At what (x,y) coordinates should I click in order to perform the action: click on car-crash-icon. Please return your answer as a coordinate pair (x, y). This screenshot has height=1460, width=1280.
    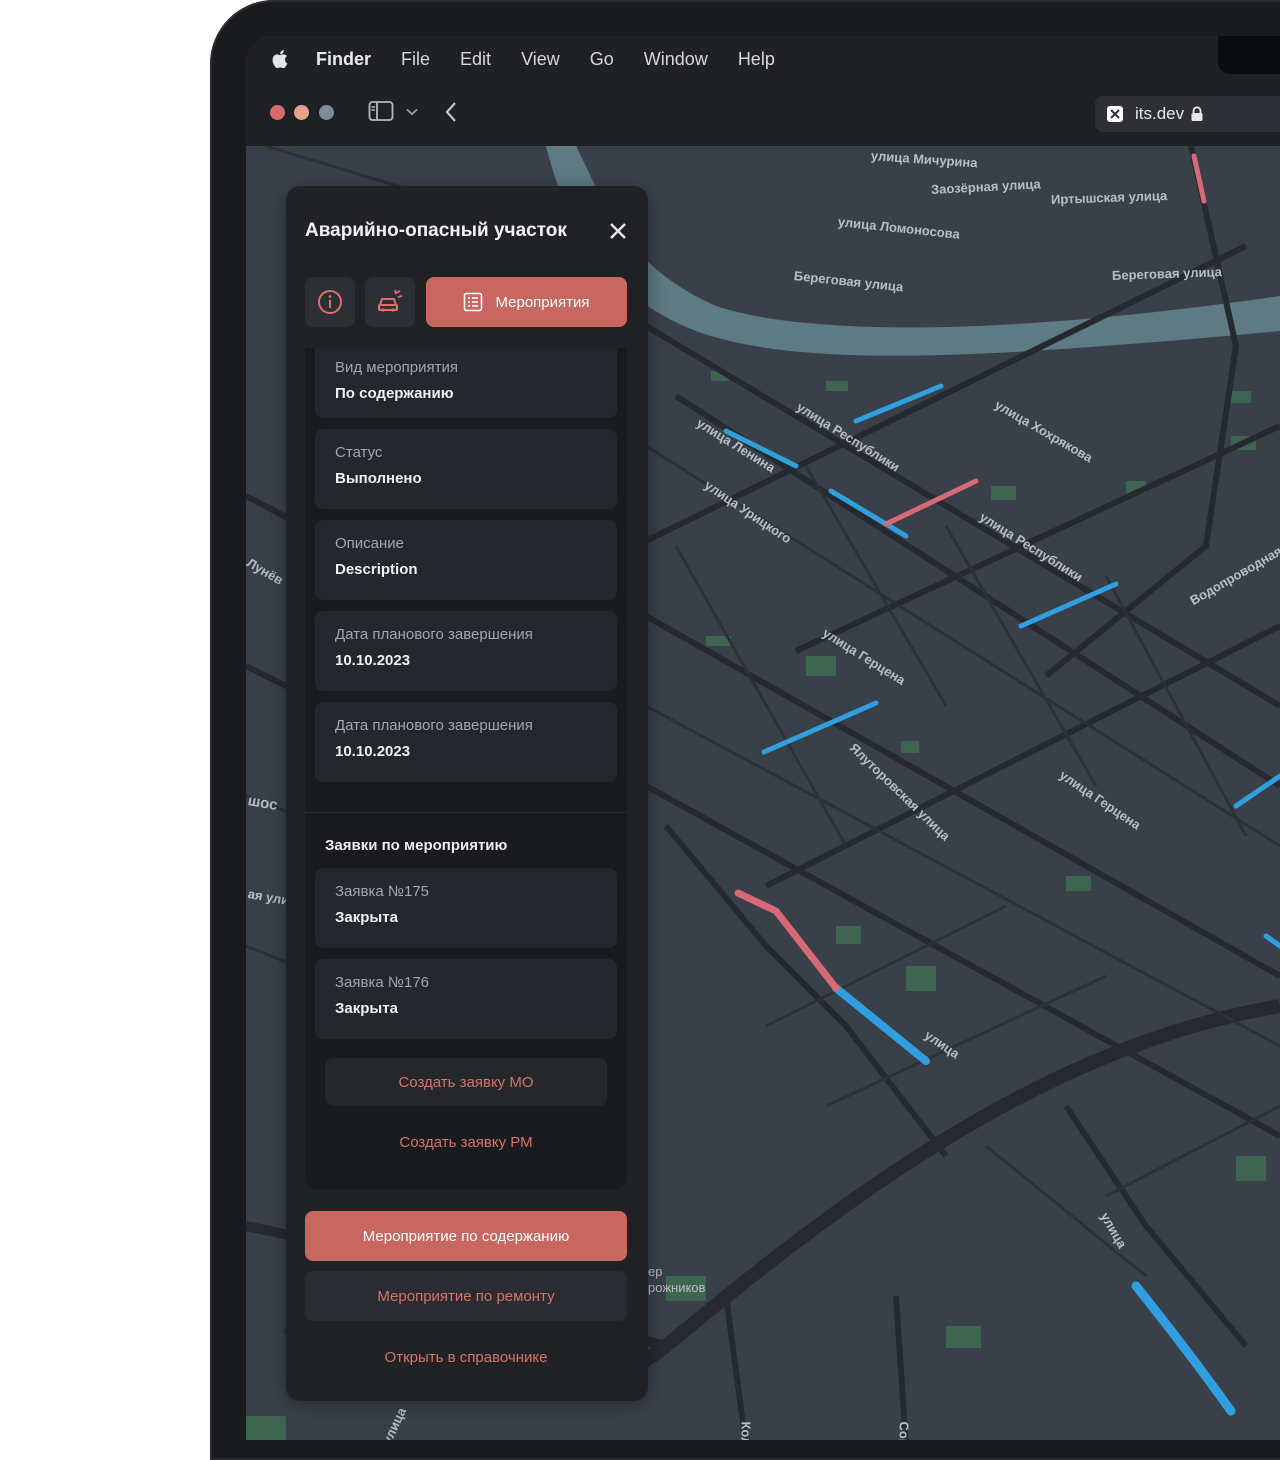
    Looking at the image, I should click on (390, 300).